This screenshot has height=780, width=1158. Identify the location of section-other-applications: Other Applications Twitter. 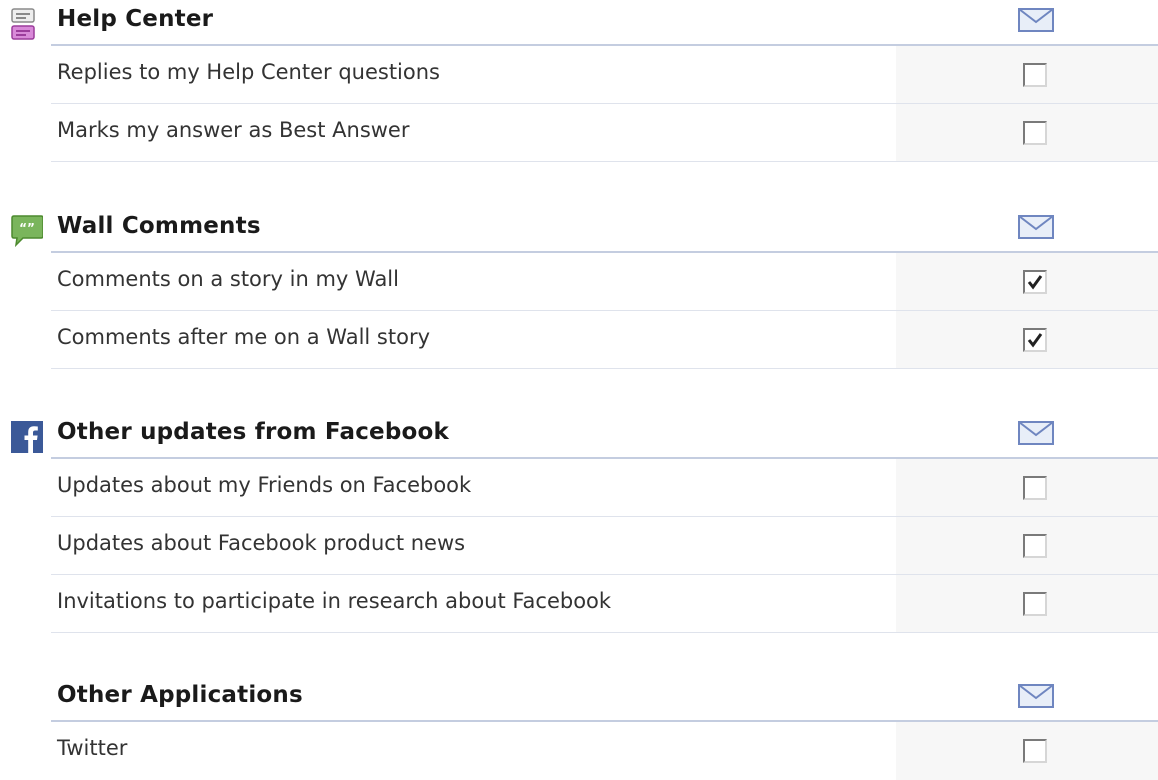
(579, 728).